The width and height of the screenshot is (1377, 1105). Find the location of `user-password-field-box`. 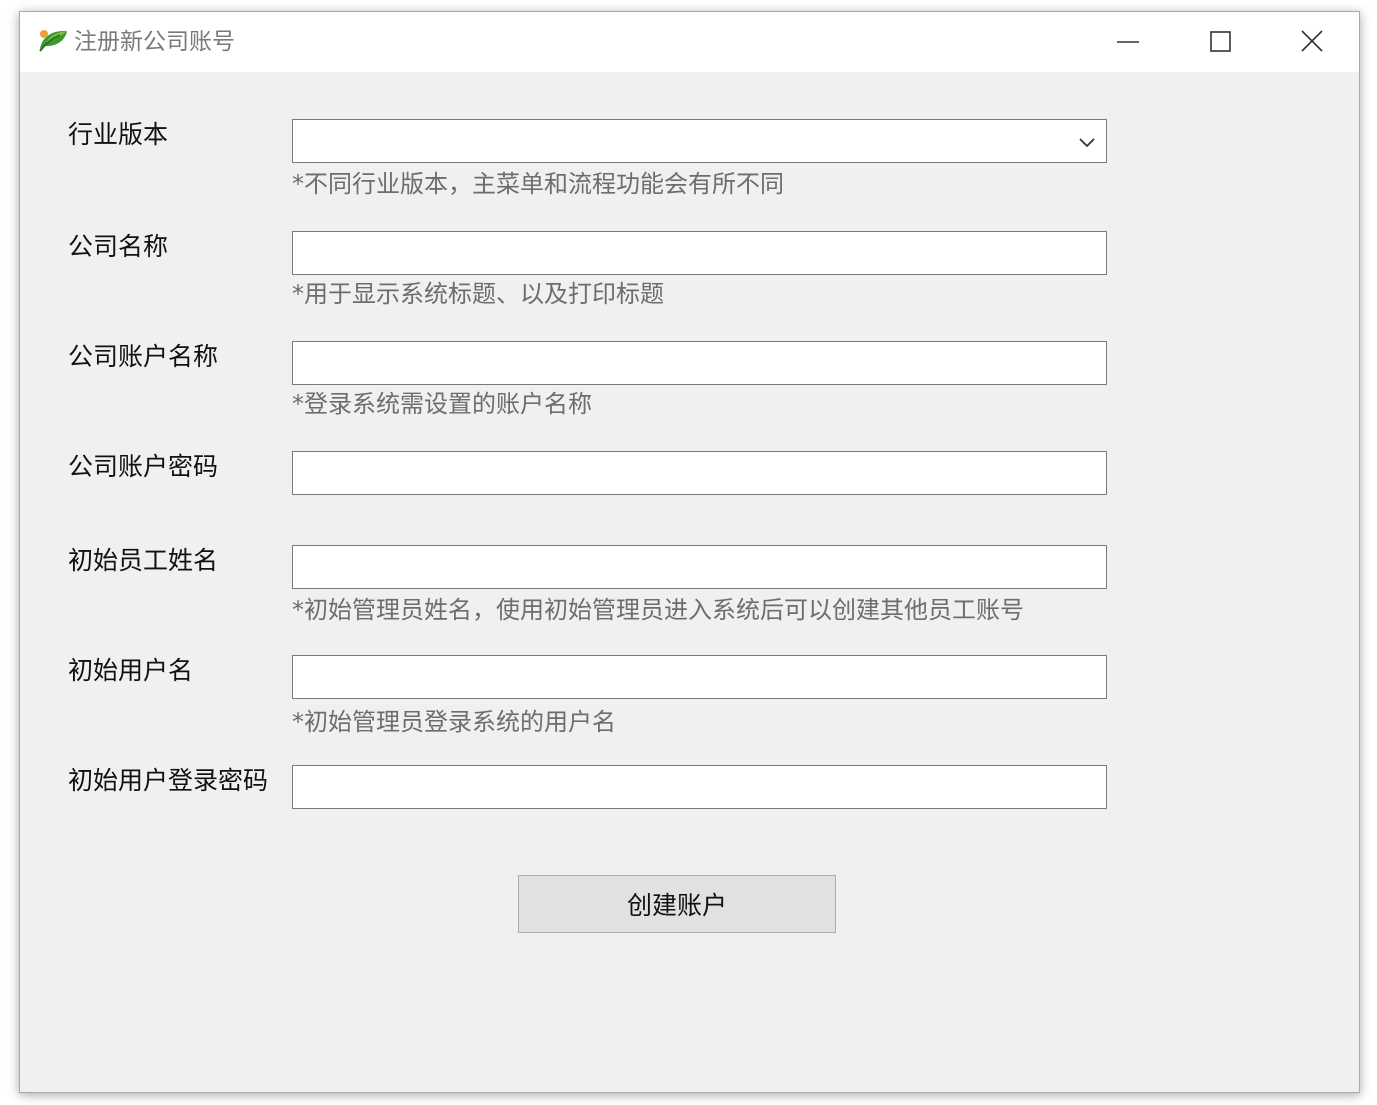

user-password-field-box is located at coordinates (699, 787).